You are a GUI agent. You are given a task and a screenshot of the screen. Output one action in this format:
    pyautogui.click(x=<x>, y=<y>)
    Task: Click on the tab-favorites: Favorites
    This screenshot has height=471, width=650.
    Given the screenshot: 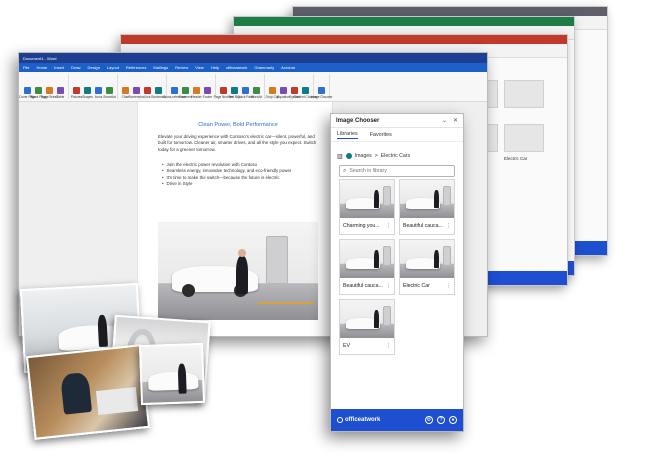 What is the action you would take?
    pyautogui.click(x=381, y=135)
    